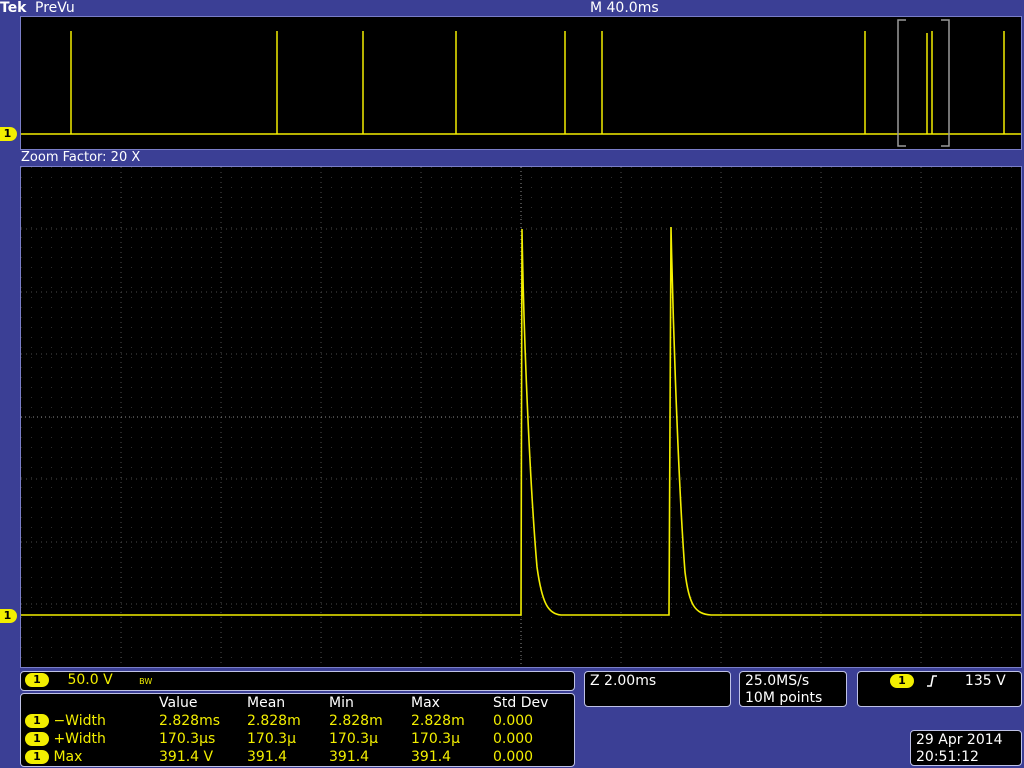 The height and width of the screenshot is (768, 1024). Describe the element at coordinates (8, 134) in the screenshot. I see `overview-channel-marker: 1` at that location.